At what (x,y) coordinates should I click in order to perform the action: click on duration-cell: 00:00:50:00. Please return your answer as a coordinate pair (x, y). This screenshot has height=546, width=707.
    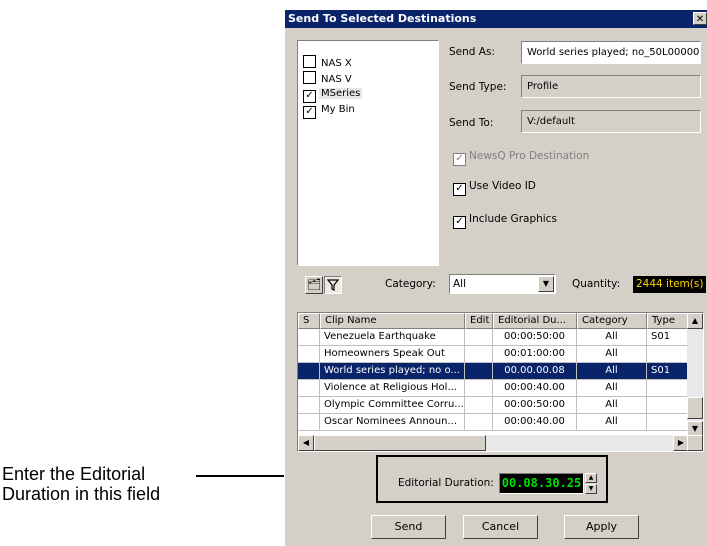
    Looking at the image, I should click on (535, 337).